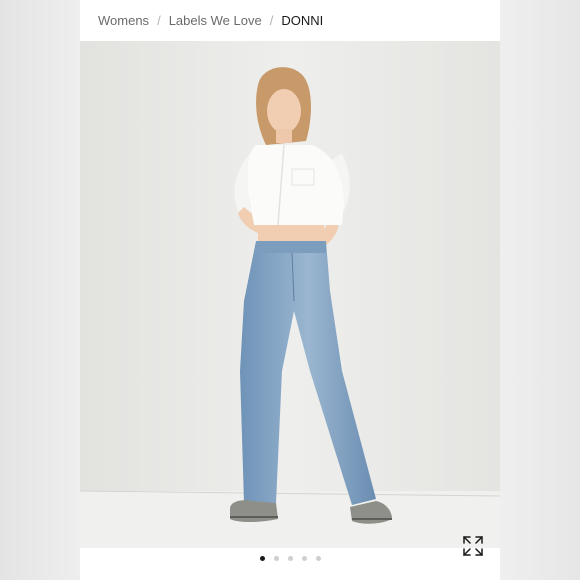 The width and height of the screenshot is (580, 580). Describe the element at coordinates (215, 20) in the screenshot. I see `breadcrumb-labels-we-love: Labels We Love` at that location.